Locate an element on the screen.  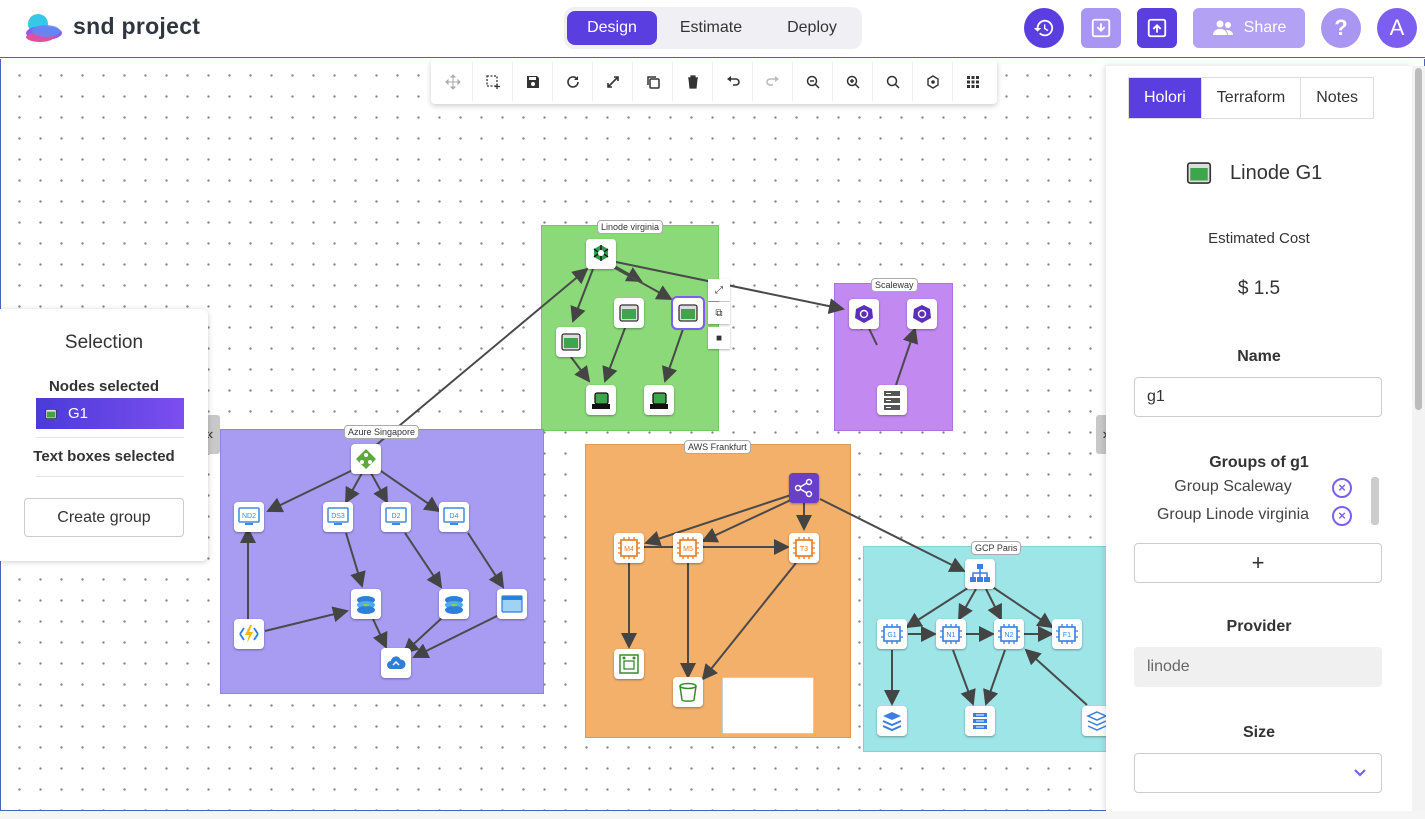
chip-icon: N2 is located at coordinates (1009, 634).